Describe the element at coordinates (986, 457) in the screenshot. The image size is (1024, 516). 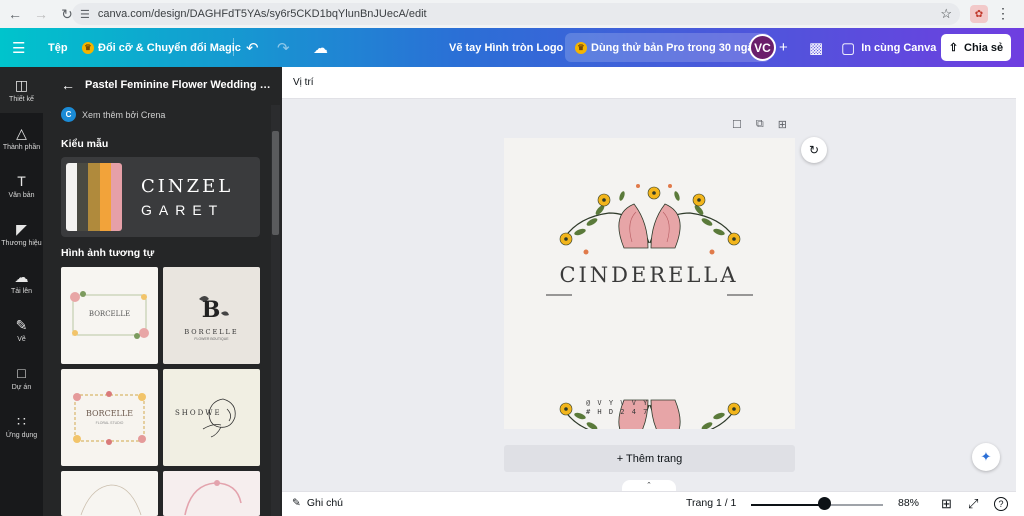
I see `magic-assistant-button: ✦` at that location.